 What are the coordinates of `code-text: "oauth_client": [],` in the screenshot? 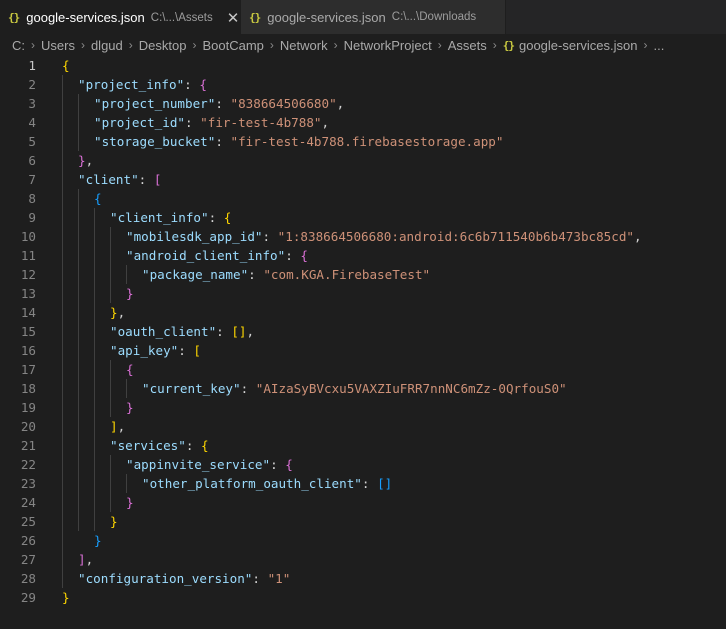 It's located at (182, 331).